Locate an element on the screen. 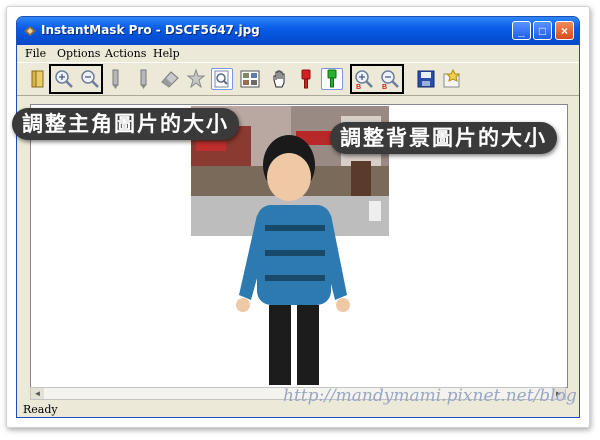 The width and height of the screenshot is (600, 440). title-bar: InstantMask Pro - DSCF5647.jpg _ □ × is located at coordinates (298, 31).